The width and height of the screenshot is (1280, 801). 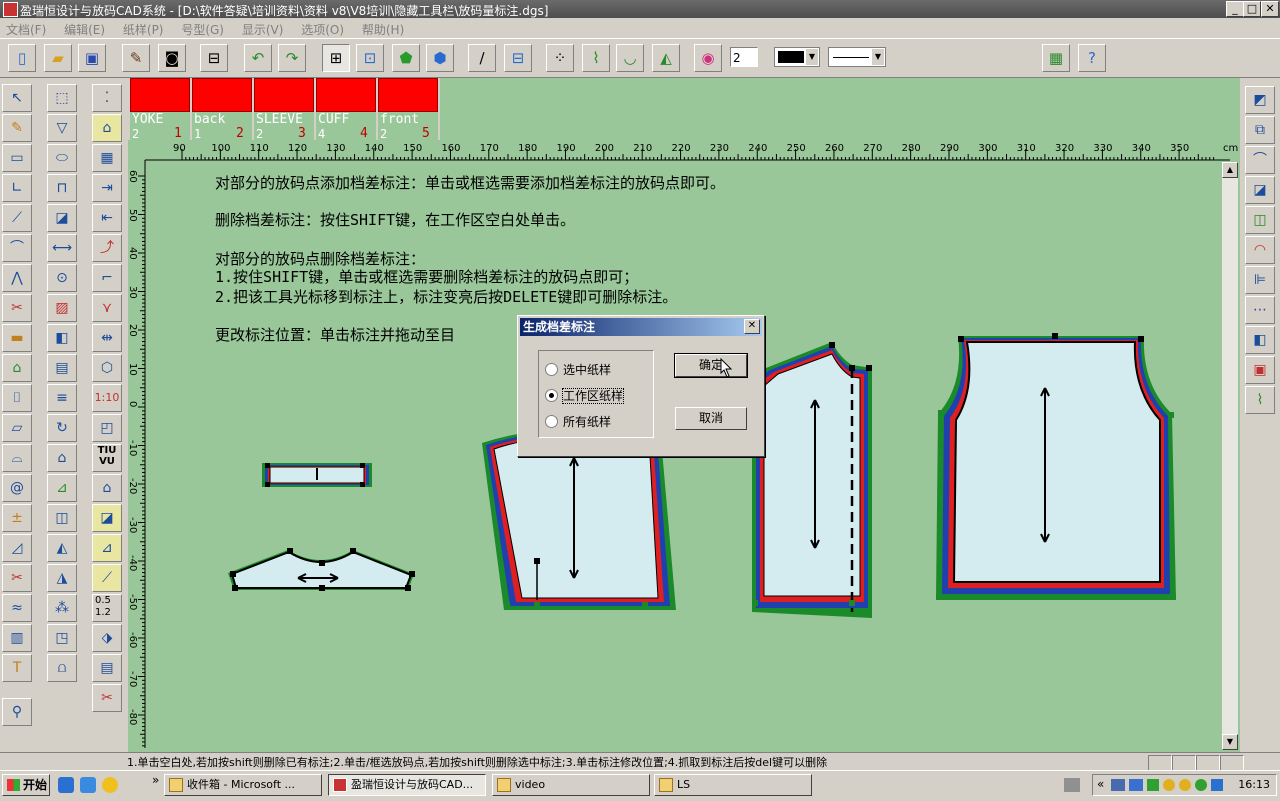 I want to click on line-width-input: 2, so click(x=744, y=57).